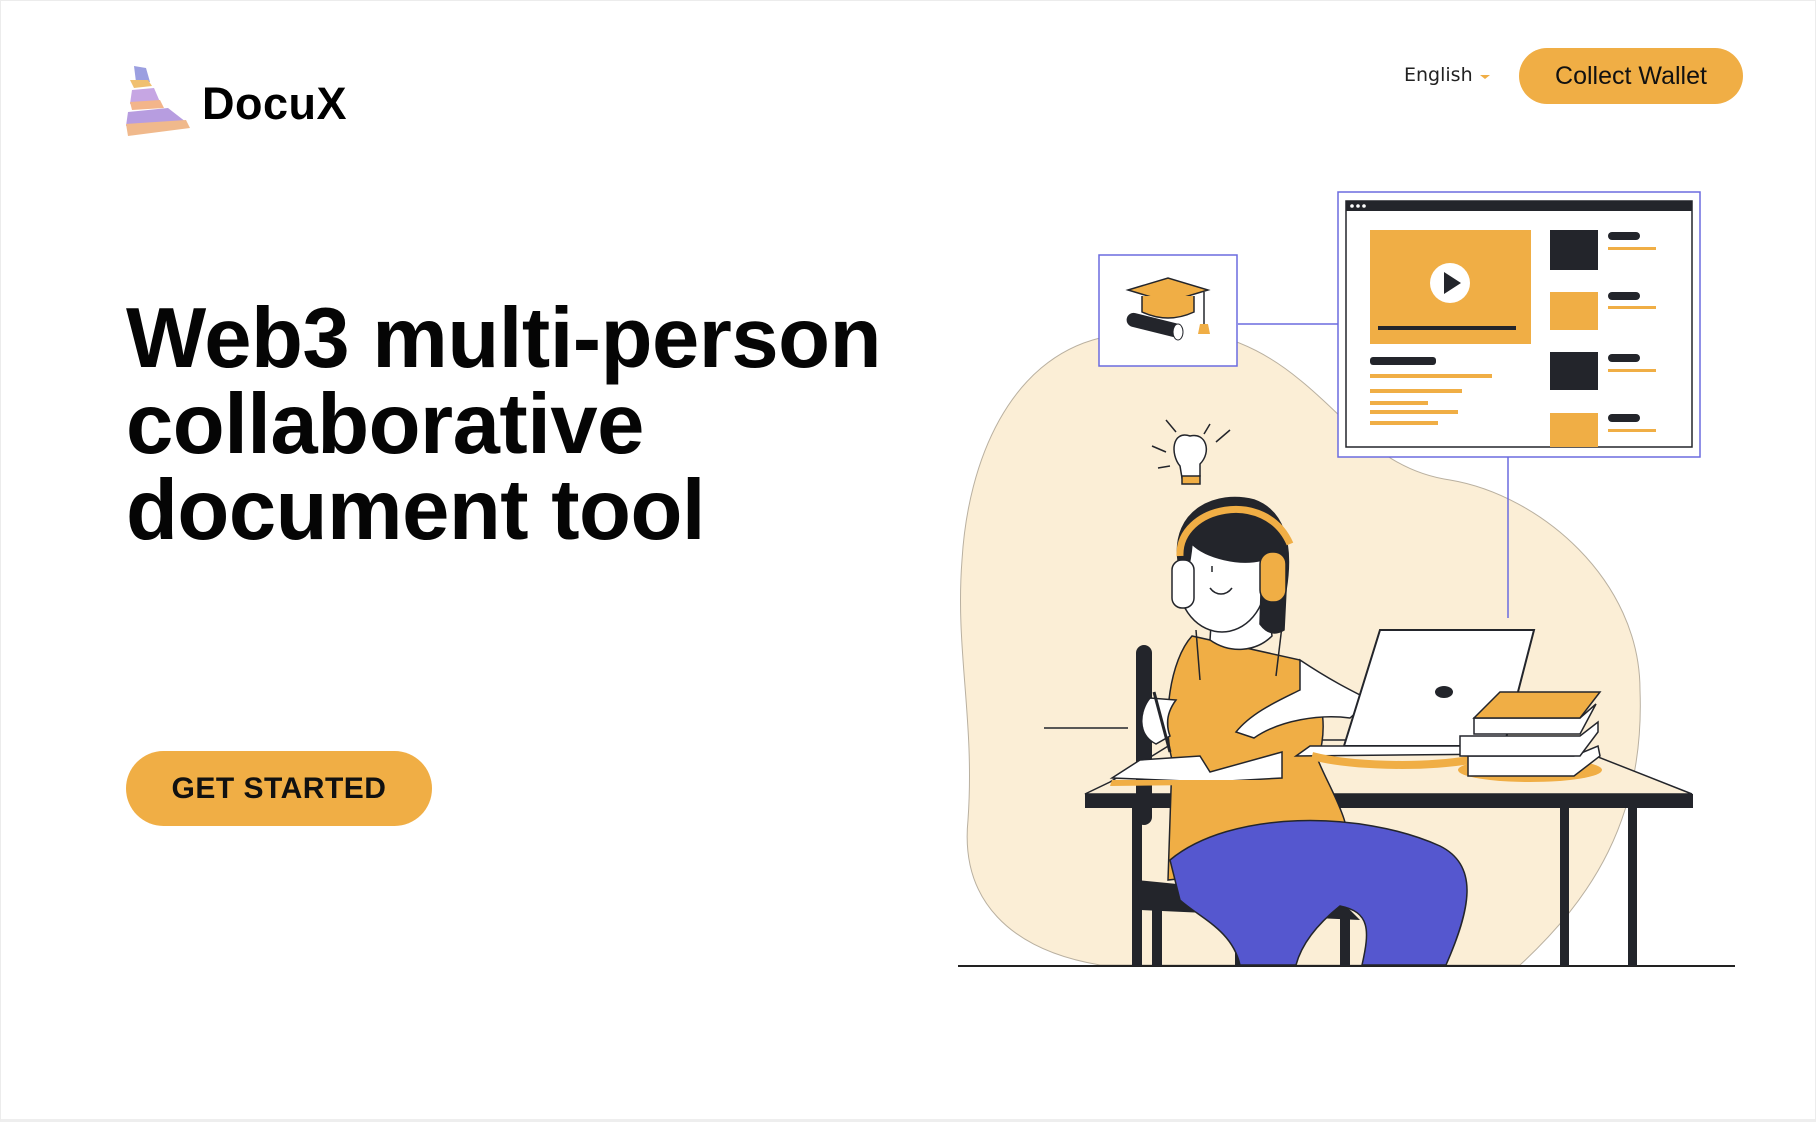  Describe the element at coordinates (416, 510) in the screenshot. I see `hero-title-line: document tool` at that location.